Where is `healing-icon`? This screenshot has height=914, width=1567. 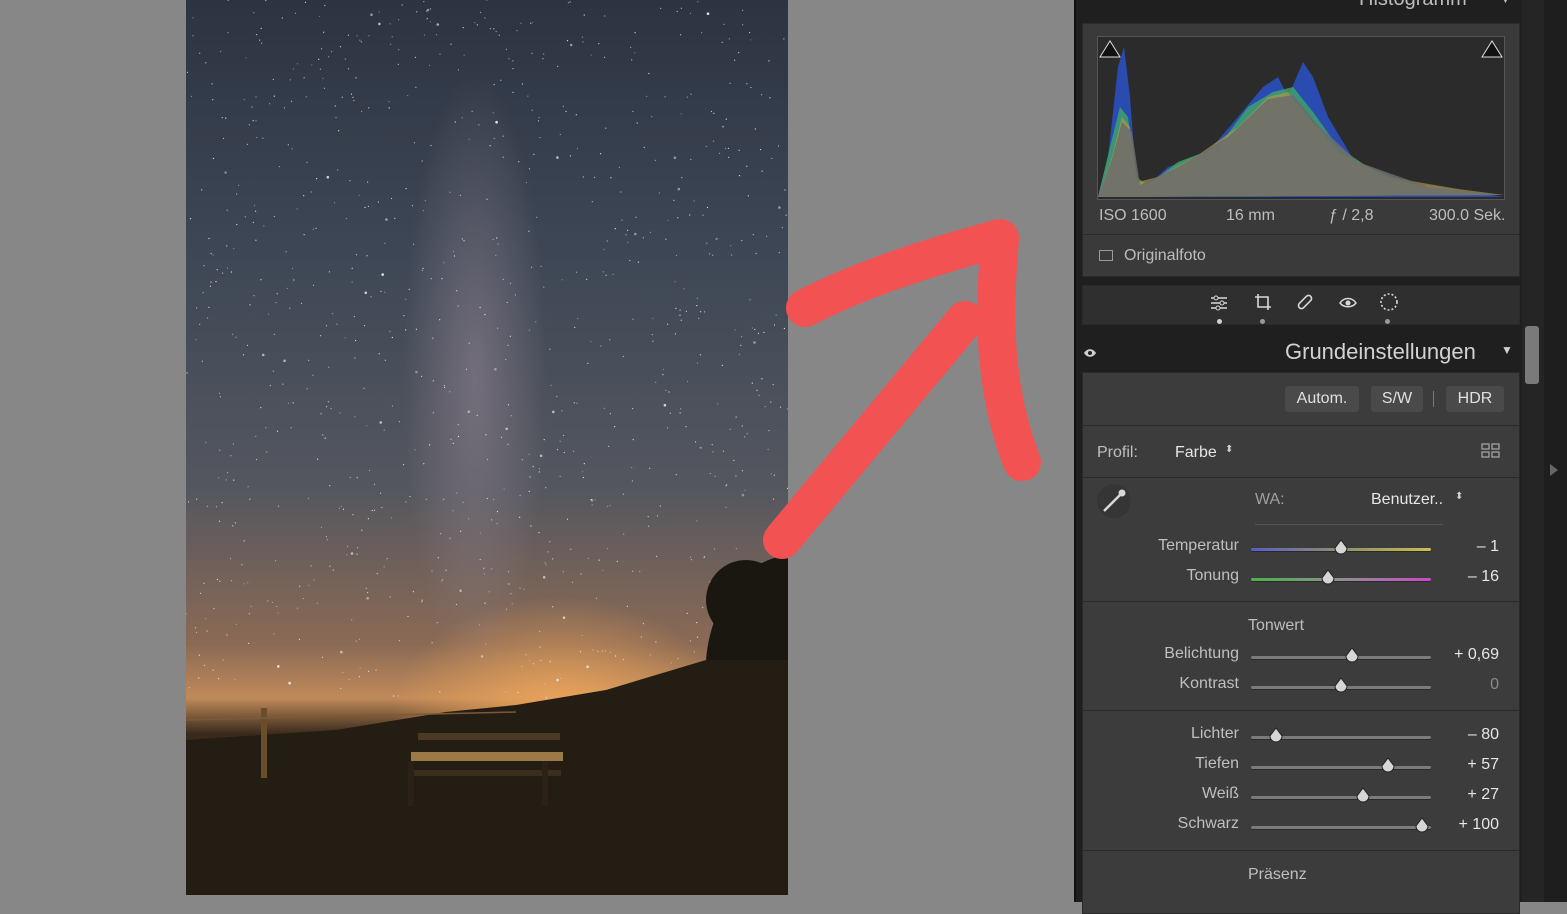
healing-icon is located at coordinates (1305, 302).